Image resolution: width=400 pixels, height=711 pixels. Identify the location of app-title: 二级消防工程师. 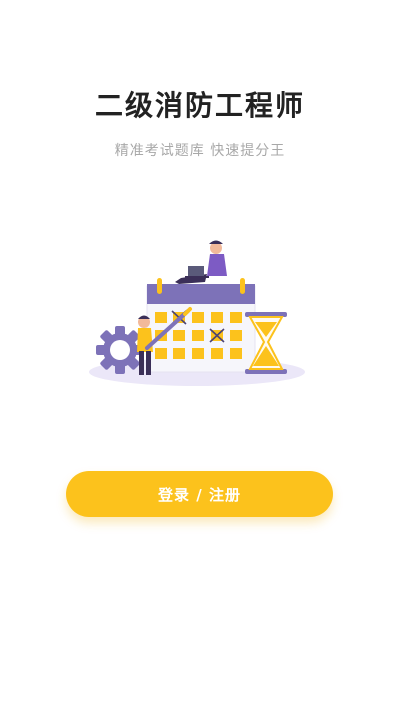
(199, 105).